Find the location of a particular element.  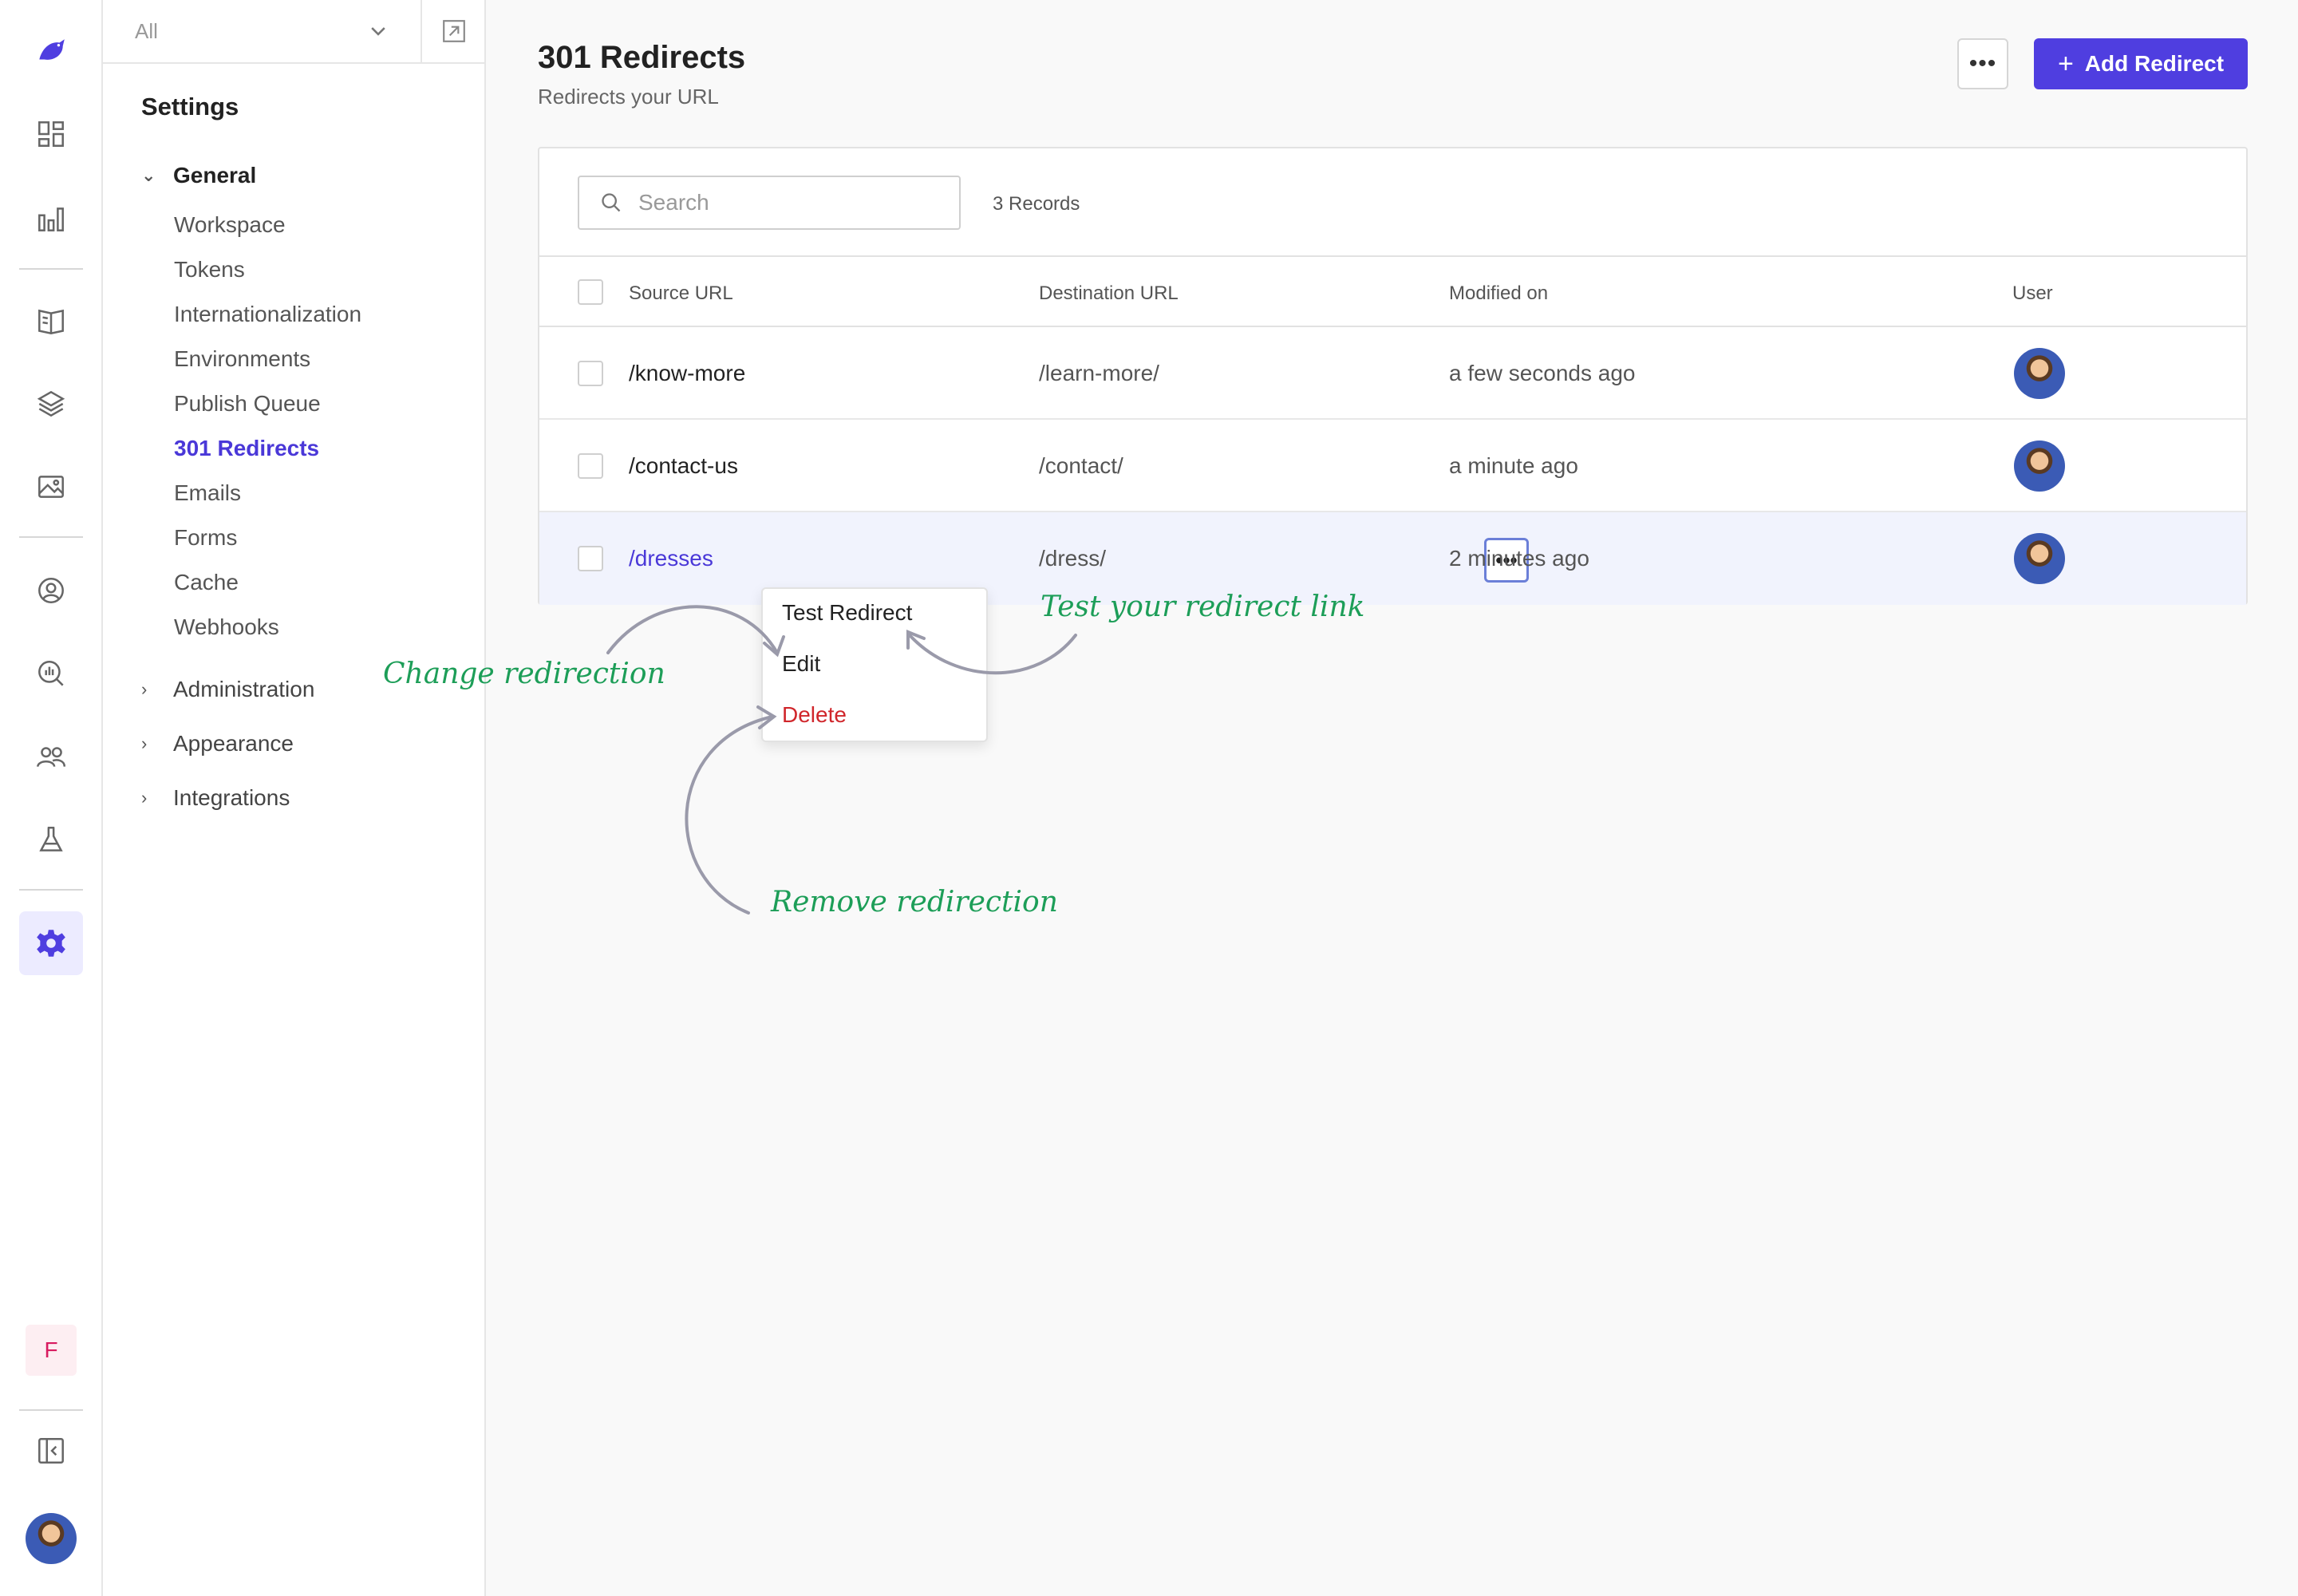

search-field is located at coordinates (769, 203).